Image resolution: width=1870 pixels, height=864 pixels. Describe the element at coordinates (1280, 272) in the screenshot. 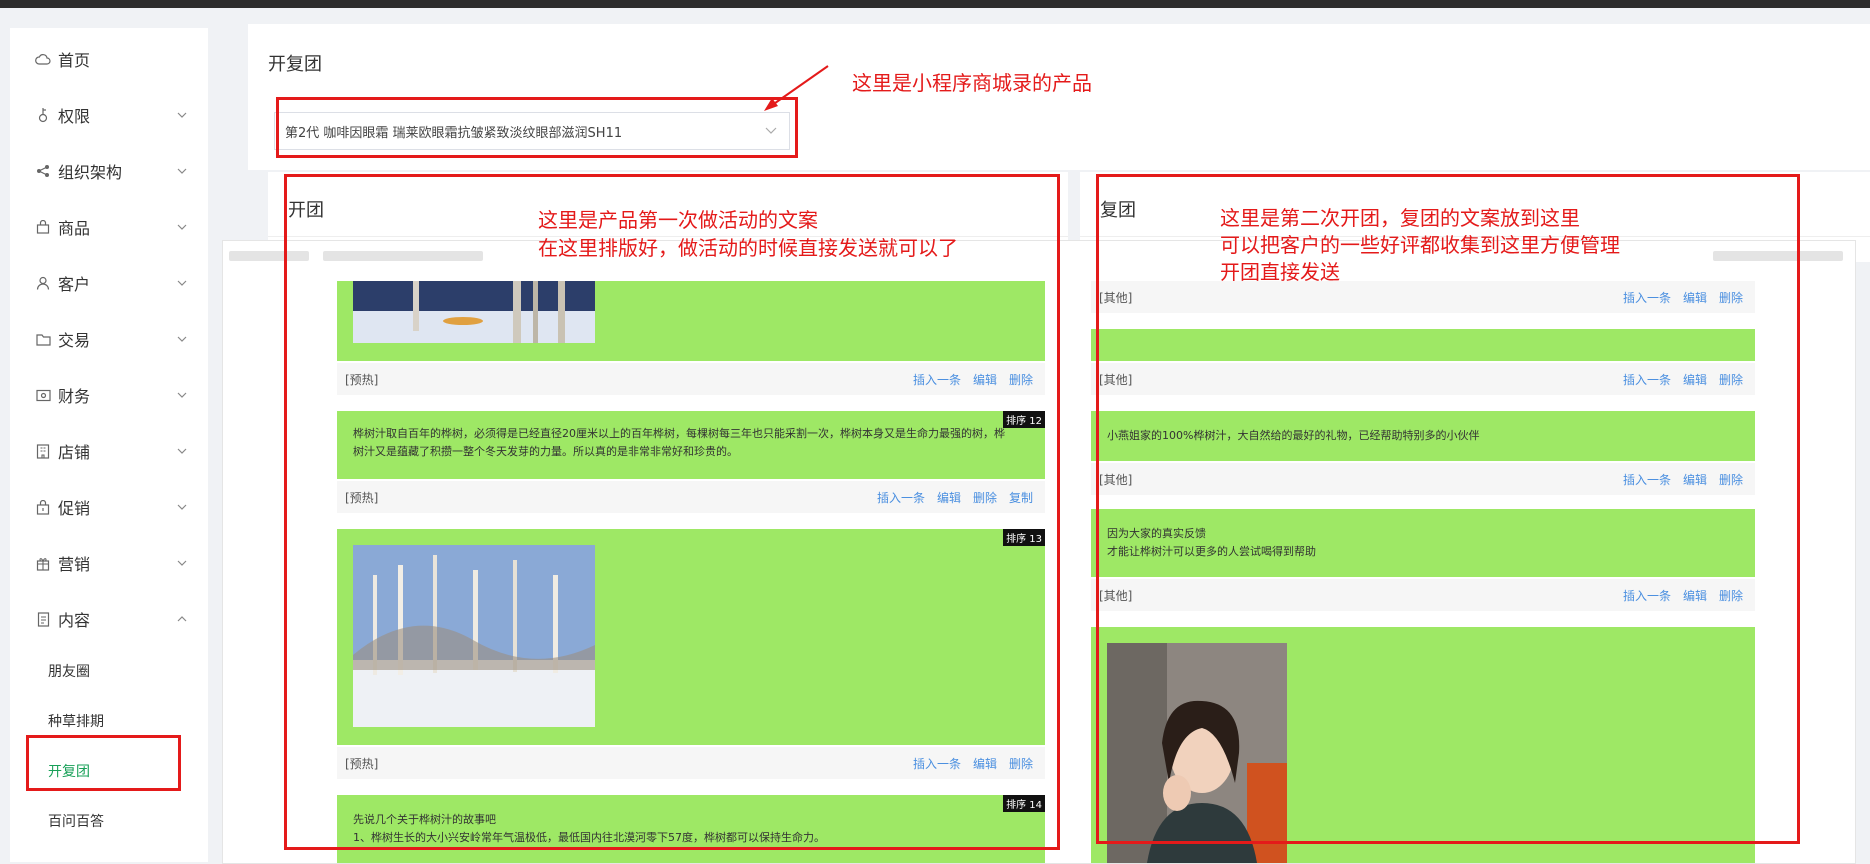

I see `annotation-right-3: 开团直接发送` at that location.